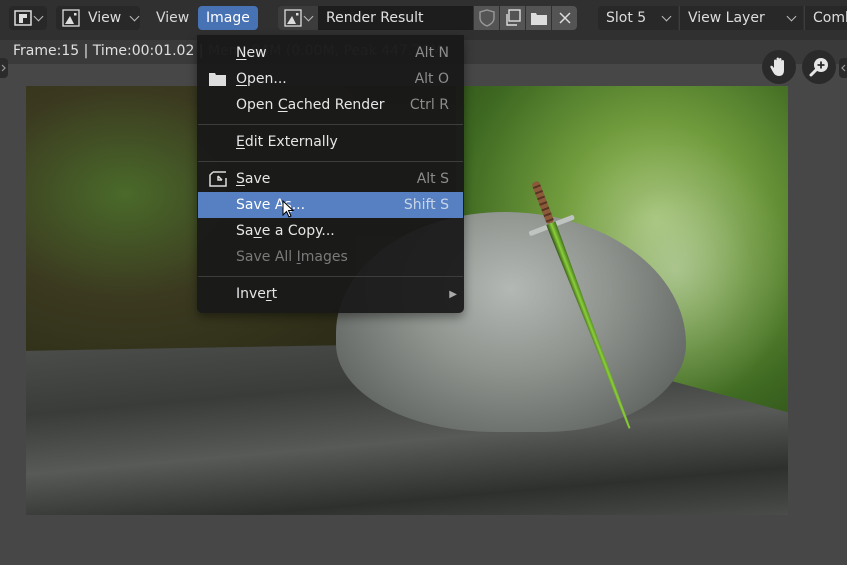 This screenshot has height=565, width=847. What do you see at coordinates (453, 294) in the screenshot?
I see `submenu-arrow-icon: ▶` at bounding box center [453, 294].